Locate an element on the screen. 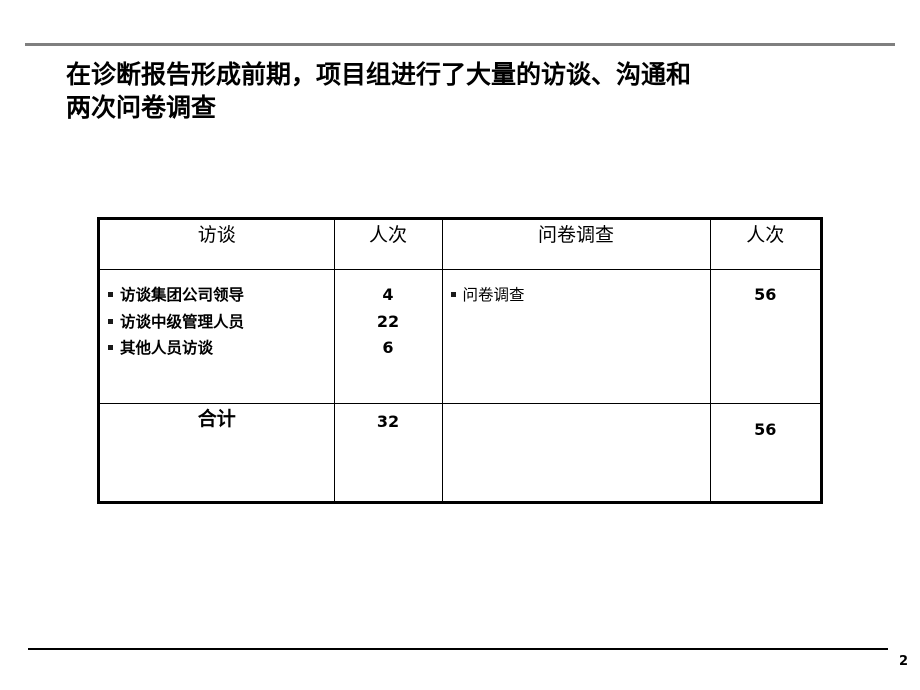  total-survey-blank-cell is located at coordinates (576, 452).